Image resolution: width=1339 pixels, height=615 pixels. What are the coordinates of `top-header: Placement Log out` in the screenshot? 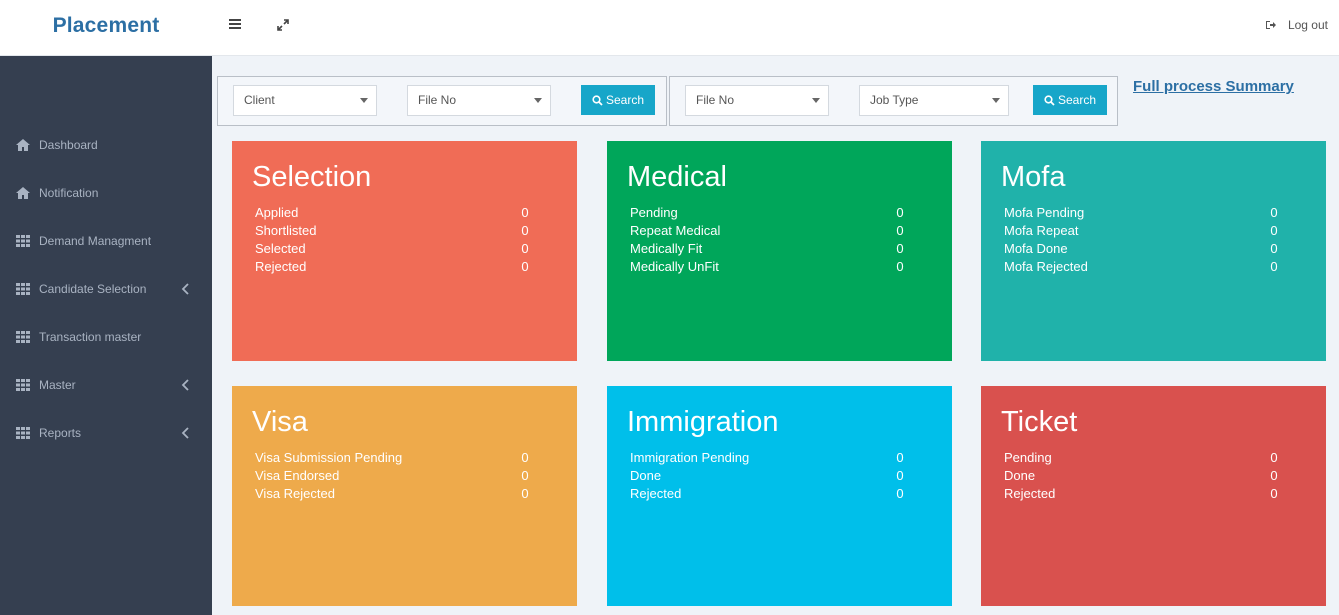 It's located at (669, 28).